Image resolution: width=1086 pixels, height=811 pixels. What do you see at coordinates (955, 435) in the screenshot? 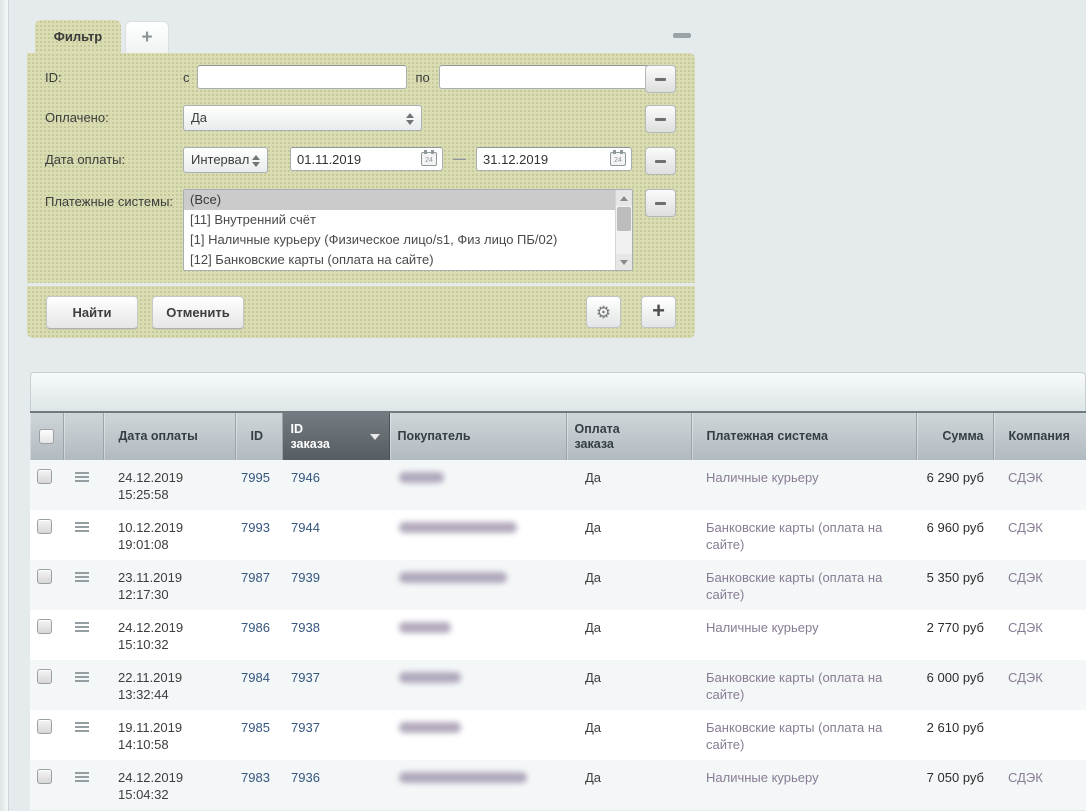
I see `header-sum: Сумма` at bounding box center [955, 435].